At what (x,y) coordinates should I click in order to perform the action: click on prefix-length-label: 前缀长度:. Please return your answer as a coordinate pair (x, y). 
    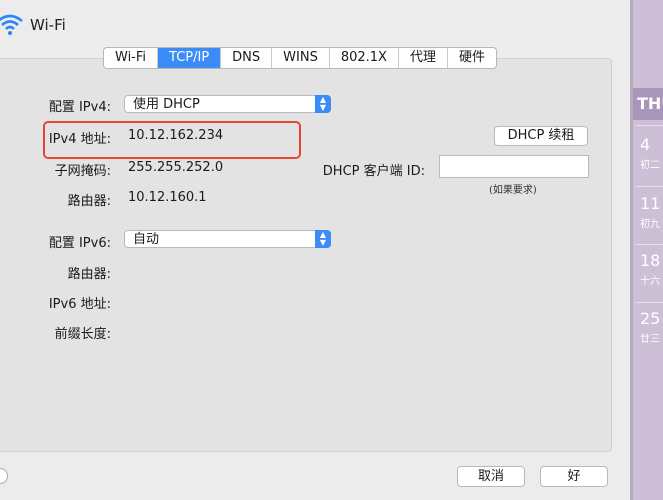
    Looking at the image, I should click on (82, 334).